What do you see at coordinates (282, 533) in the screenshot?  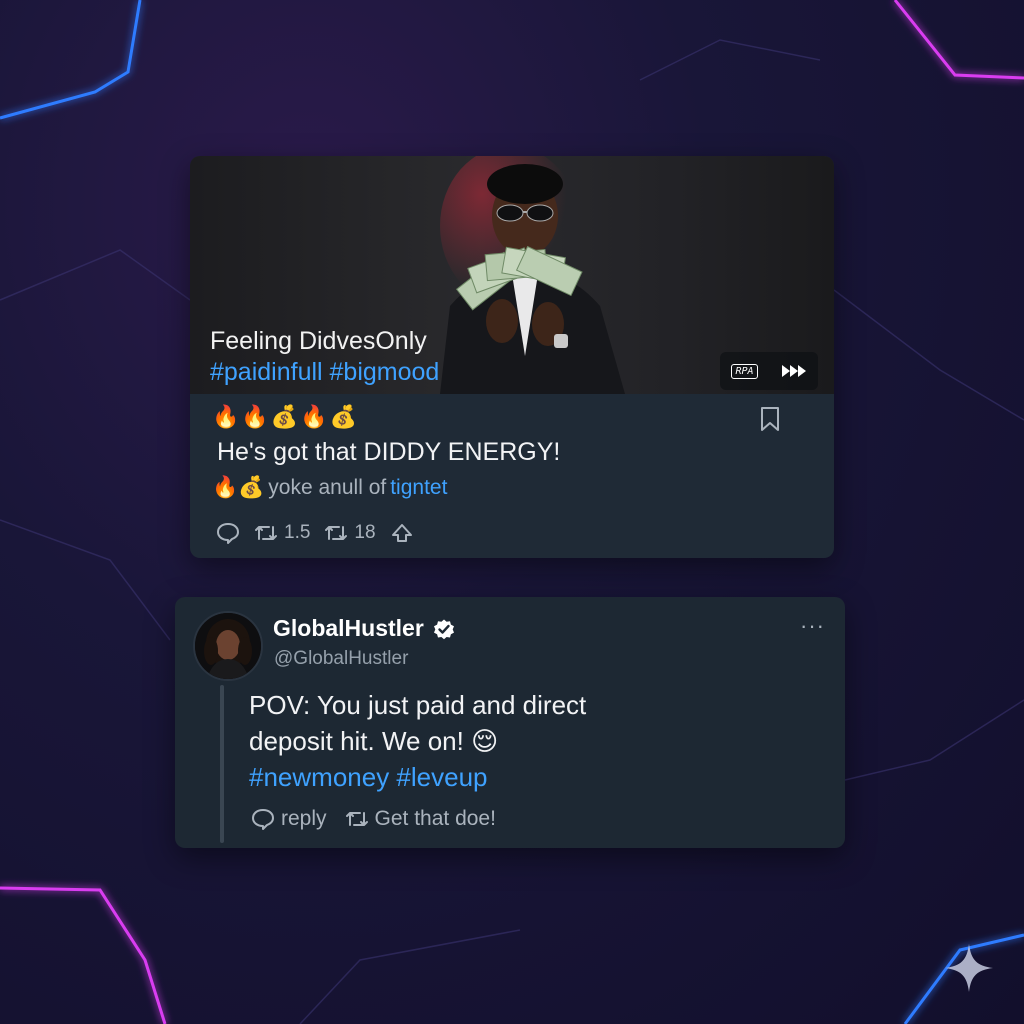 I see `retweet-action: 1.5` at bounding box center [282, 533].